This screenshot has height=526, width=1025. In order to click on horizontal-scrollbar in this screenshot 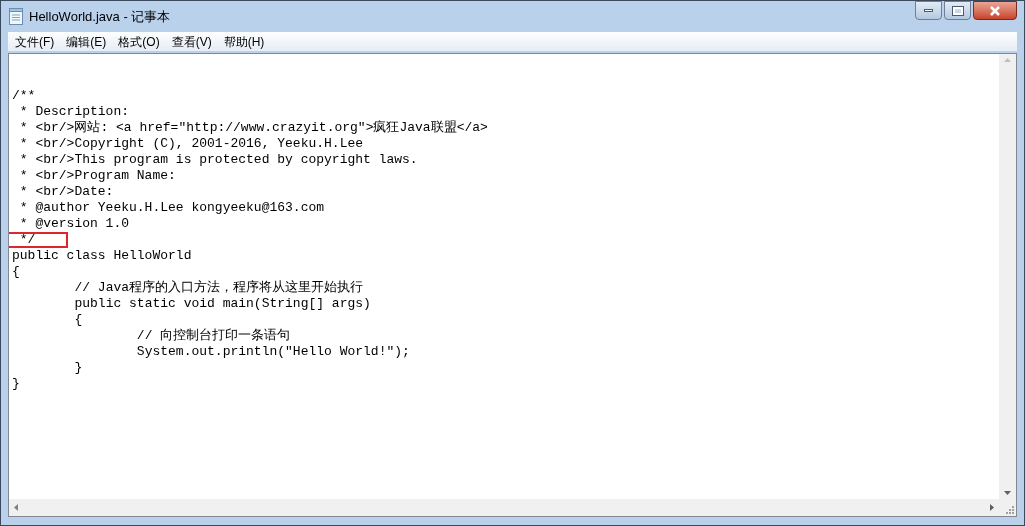, I will do `click(504, 507)`.